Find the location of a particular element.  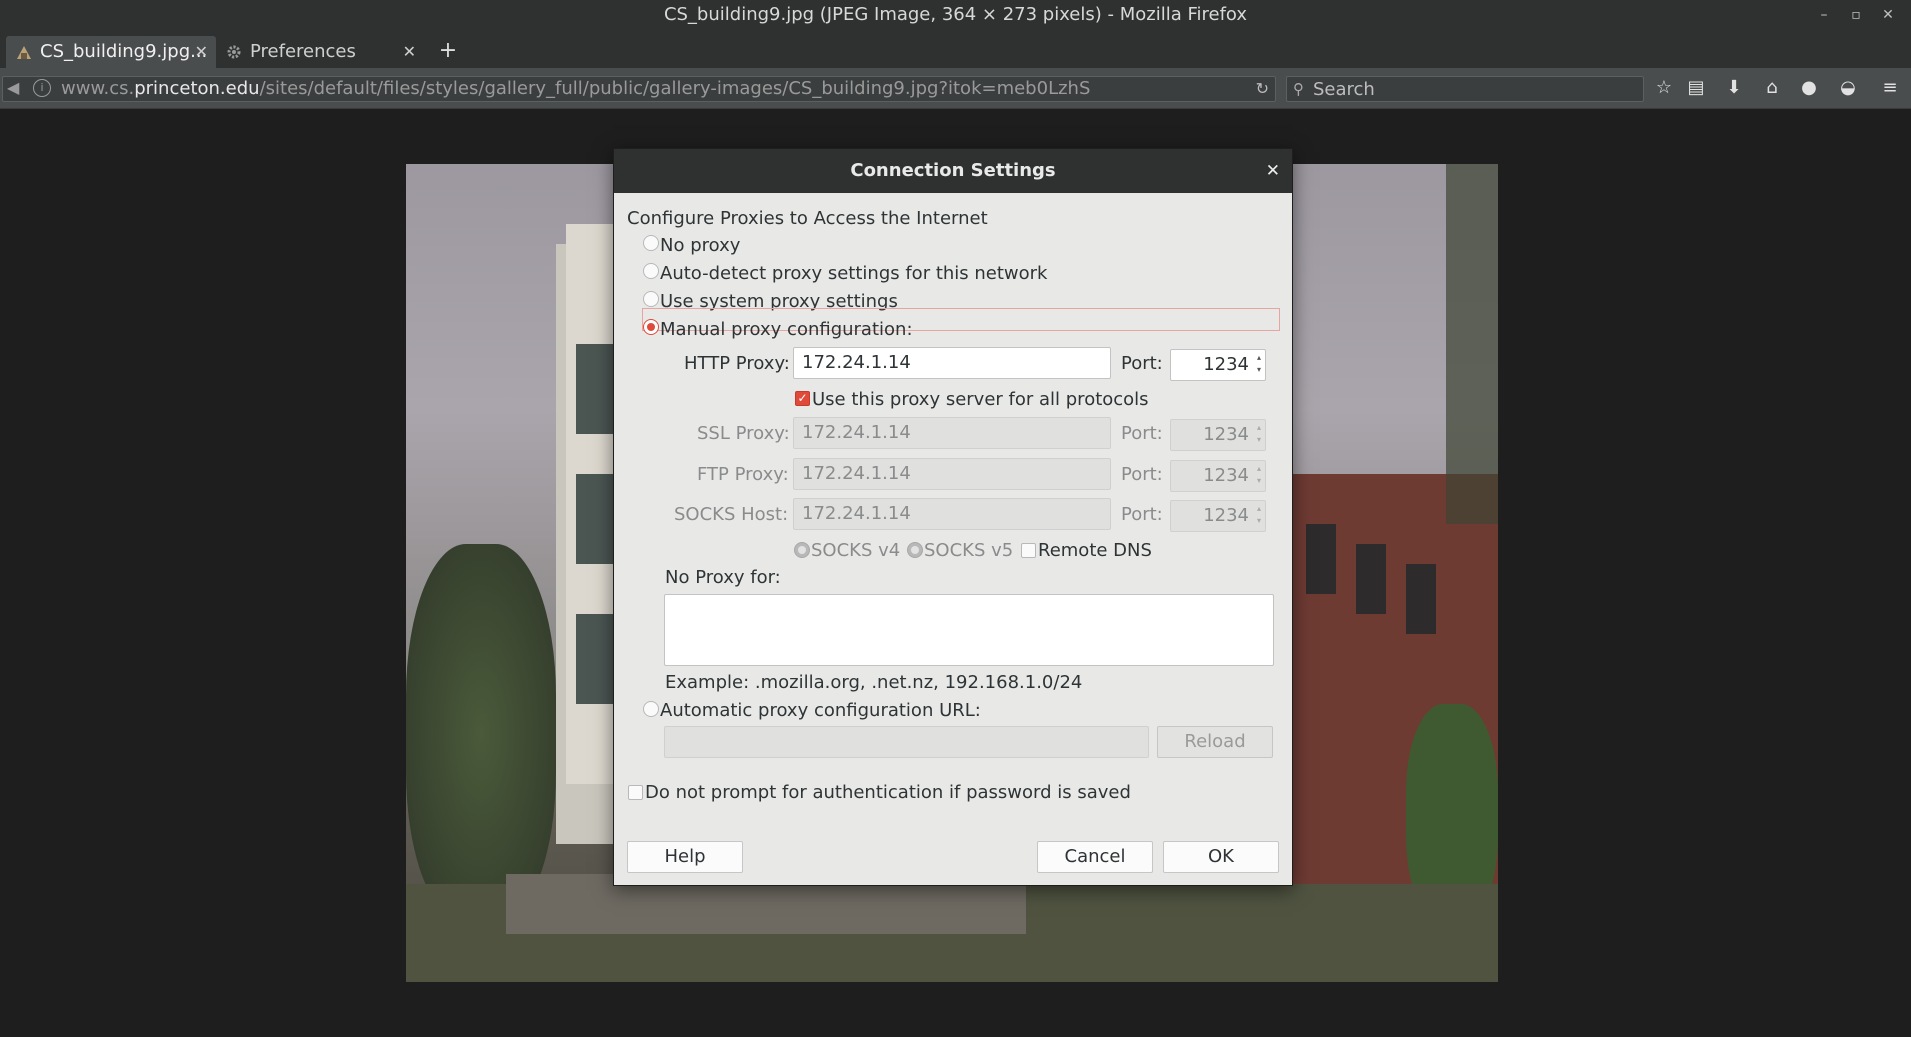

socks-v5-radio is located at coordinates (915, 550).